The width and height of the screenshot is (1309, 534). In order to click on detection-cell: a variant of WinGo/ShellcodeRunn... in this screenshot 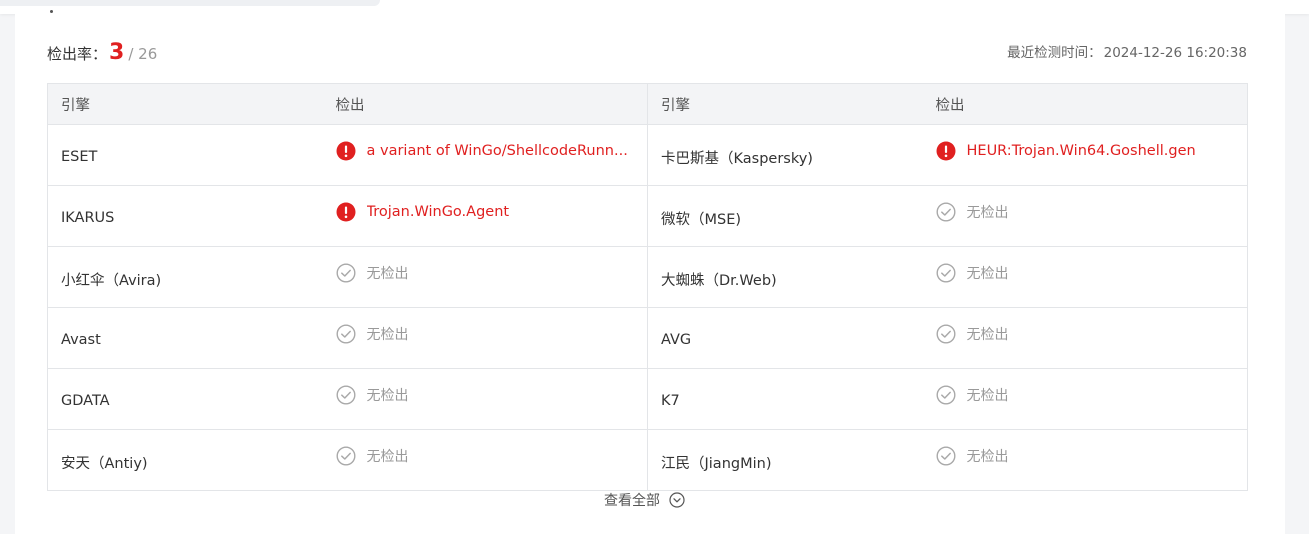, I will do `click(491, 155)`.